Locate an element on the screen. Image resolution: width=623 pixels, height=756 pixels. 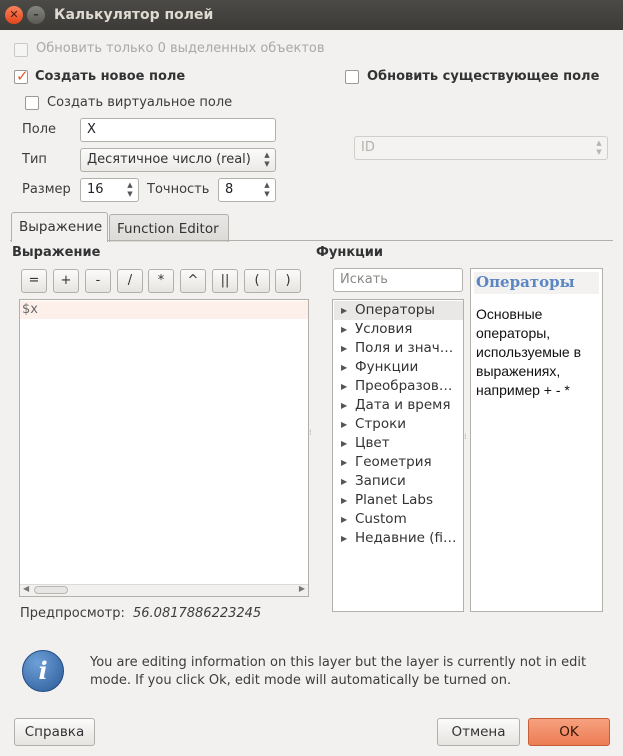
ok-button: OK is located at coordinates (569, 732).